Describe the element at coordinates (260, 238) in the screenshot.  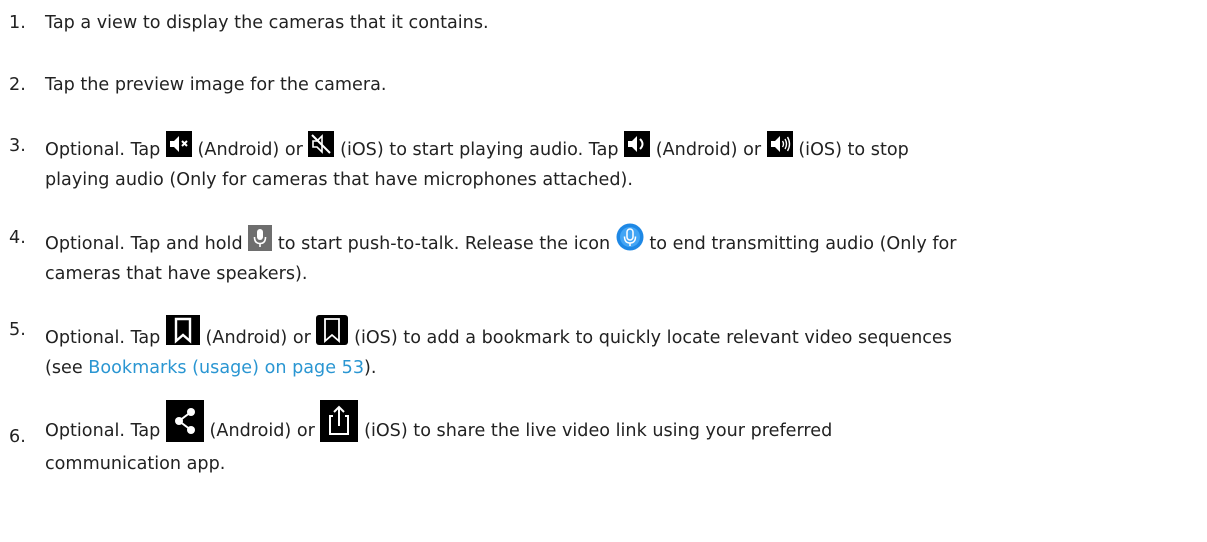
I see `microphone-icon` at that location.